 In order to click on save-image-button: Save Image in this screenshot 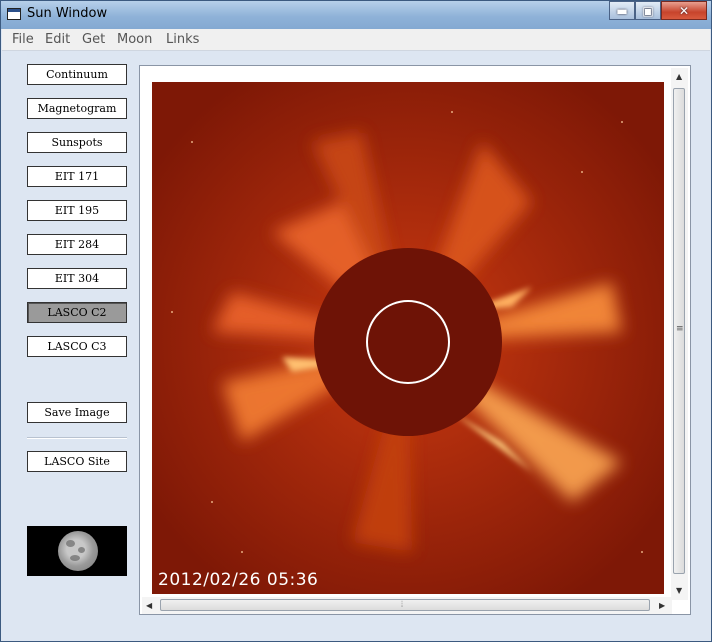, I will do `click(77, 412)`.